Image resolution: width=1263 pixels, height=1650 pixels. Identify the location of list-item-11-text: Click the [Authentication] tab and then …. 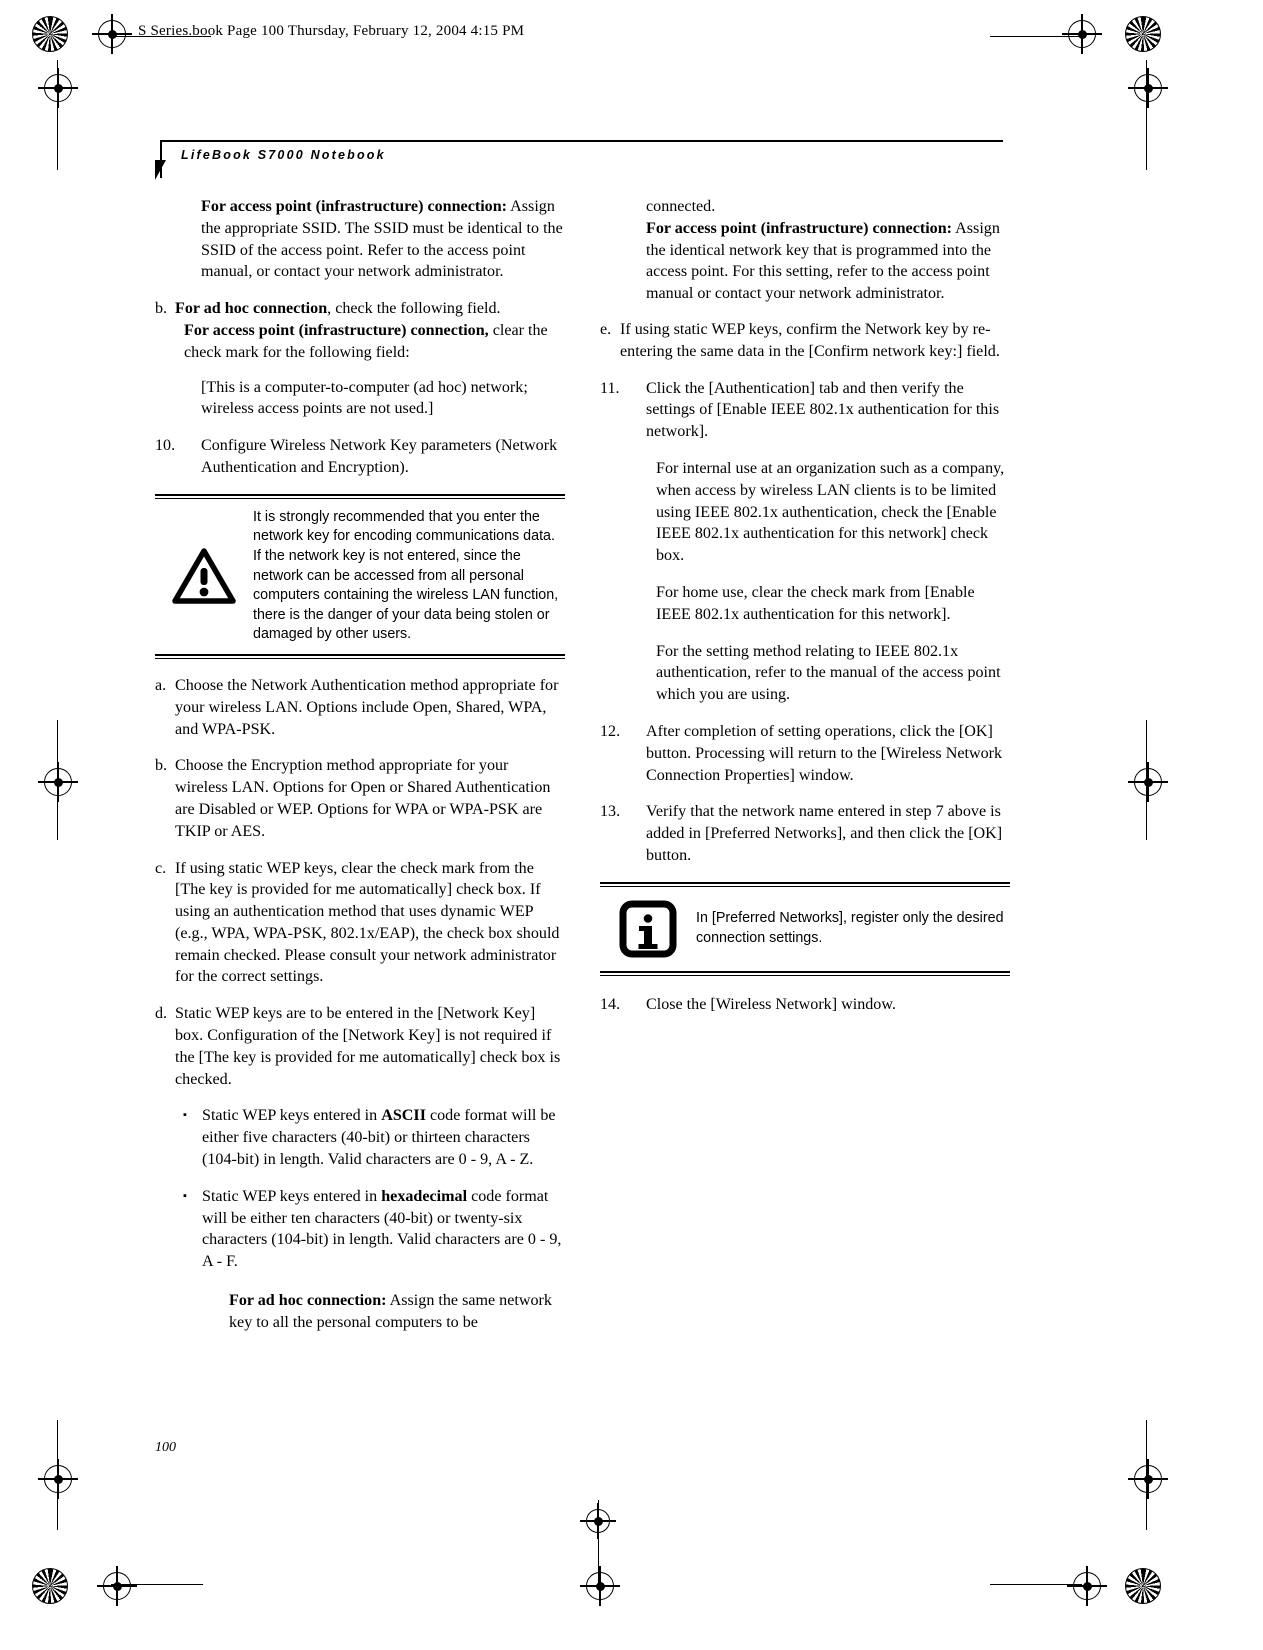
(823, 410).